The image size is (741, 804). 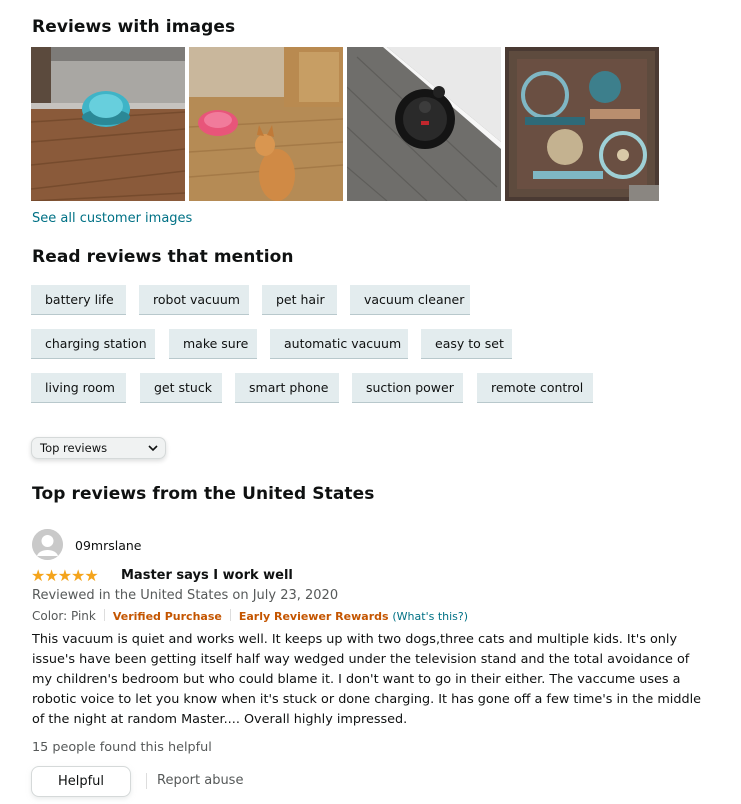 What do you see at coordinates (78, 388) in the screenshot?
I see `chip-living-room: living room` at bounding box center [78, 388].